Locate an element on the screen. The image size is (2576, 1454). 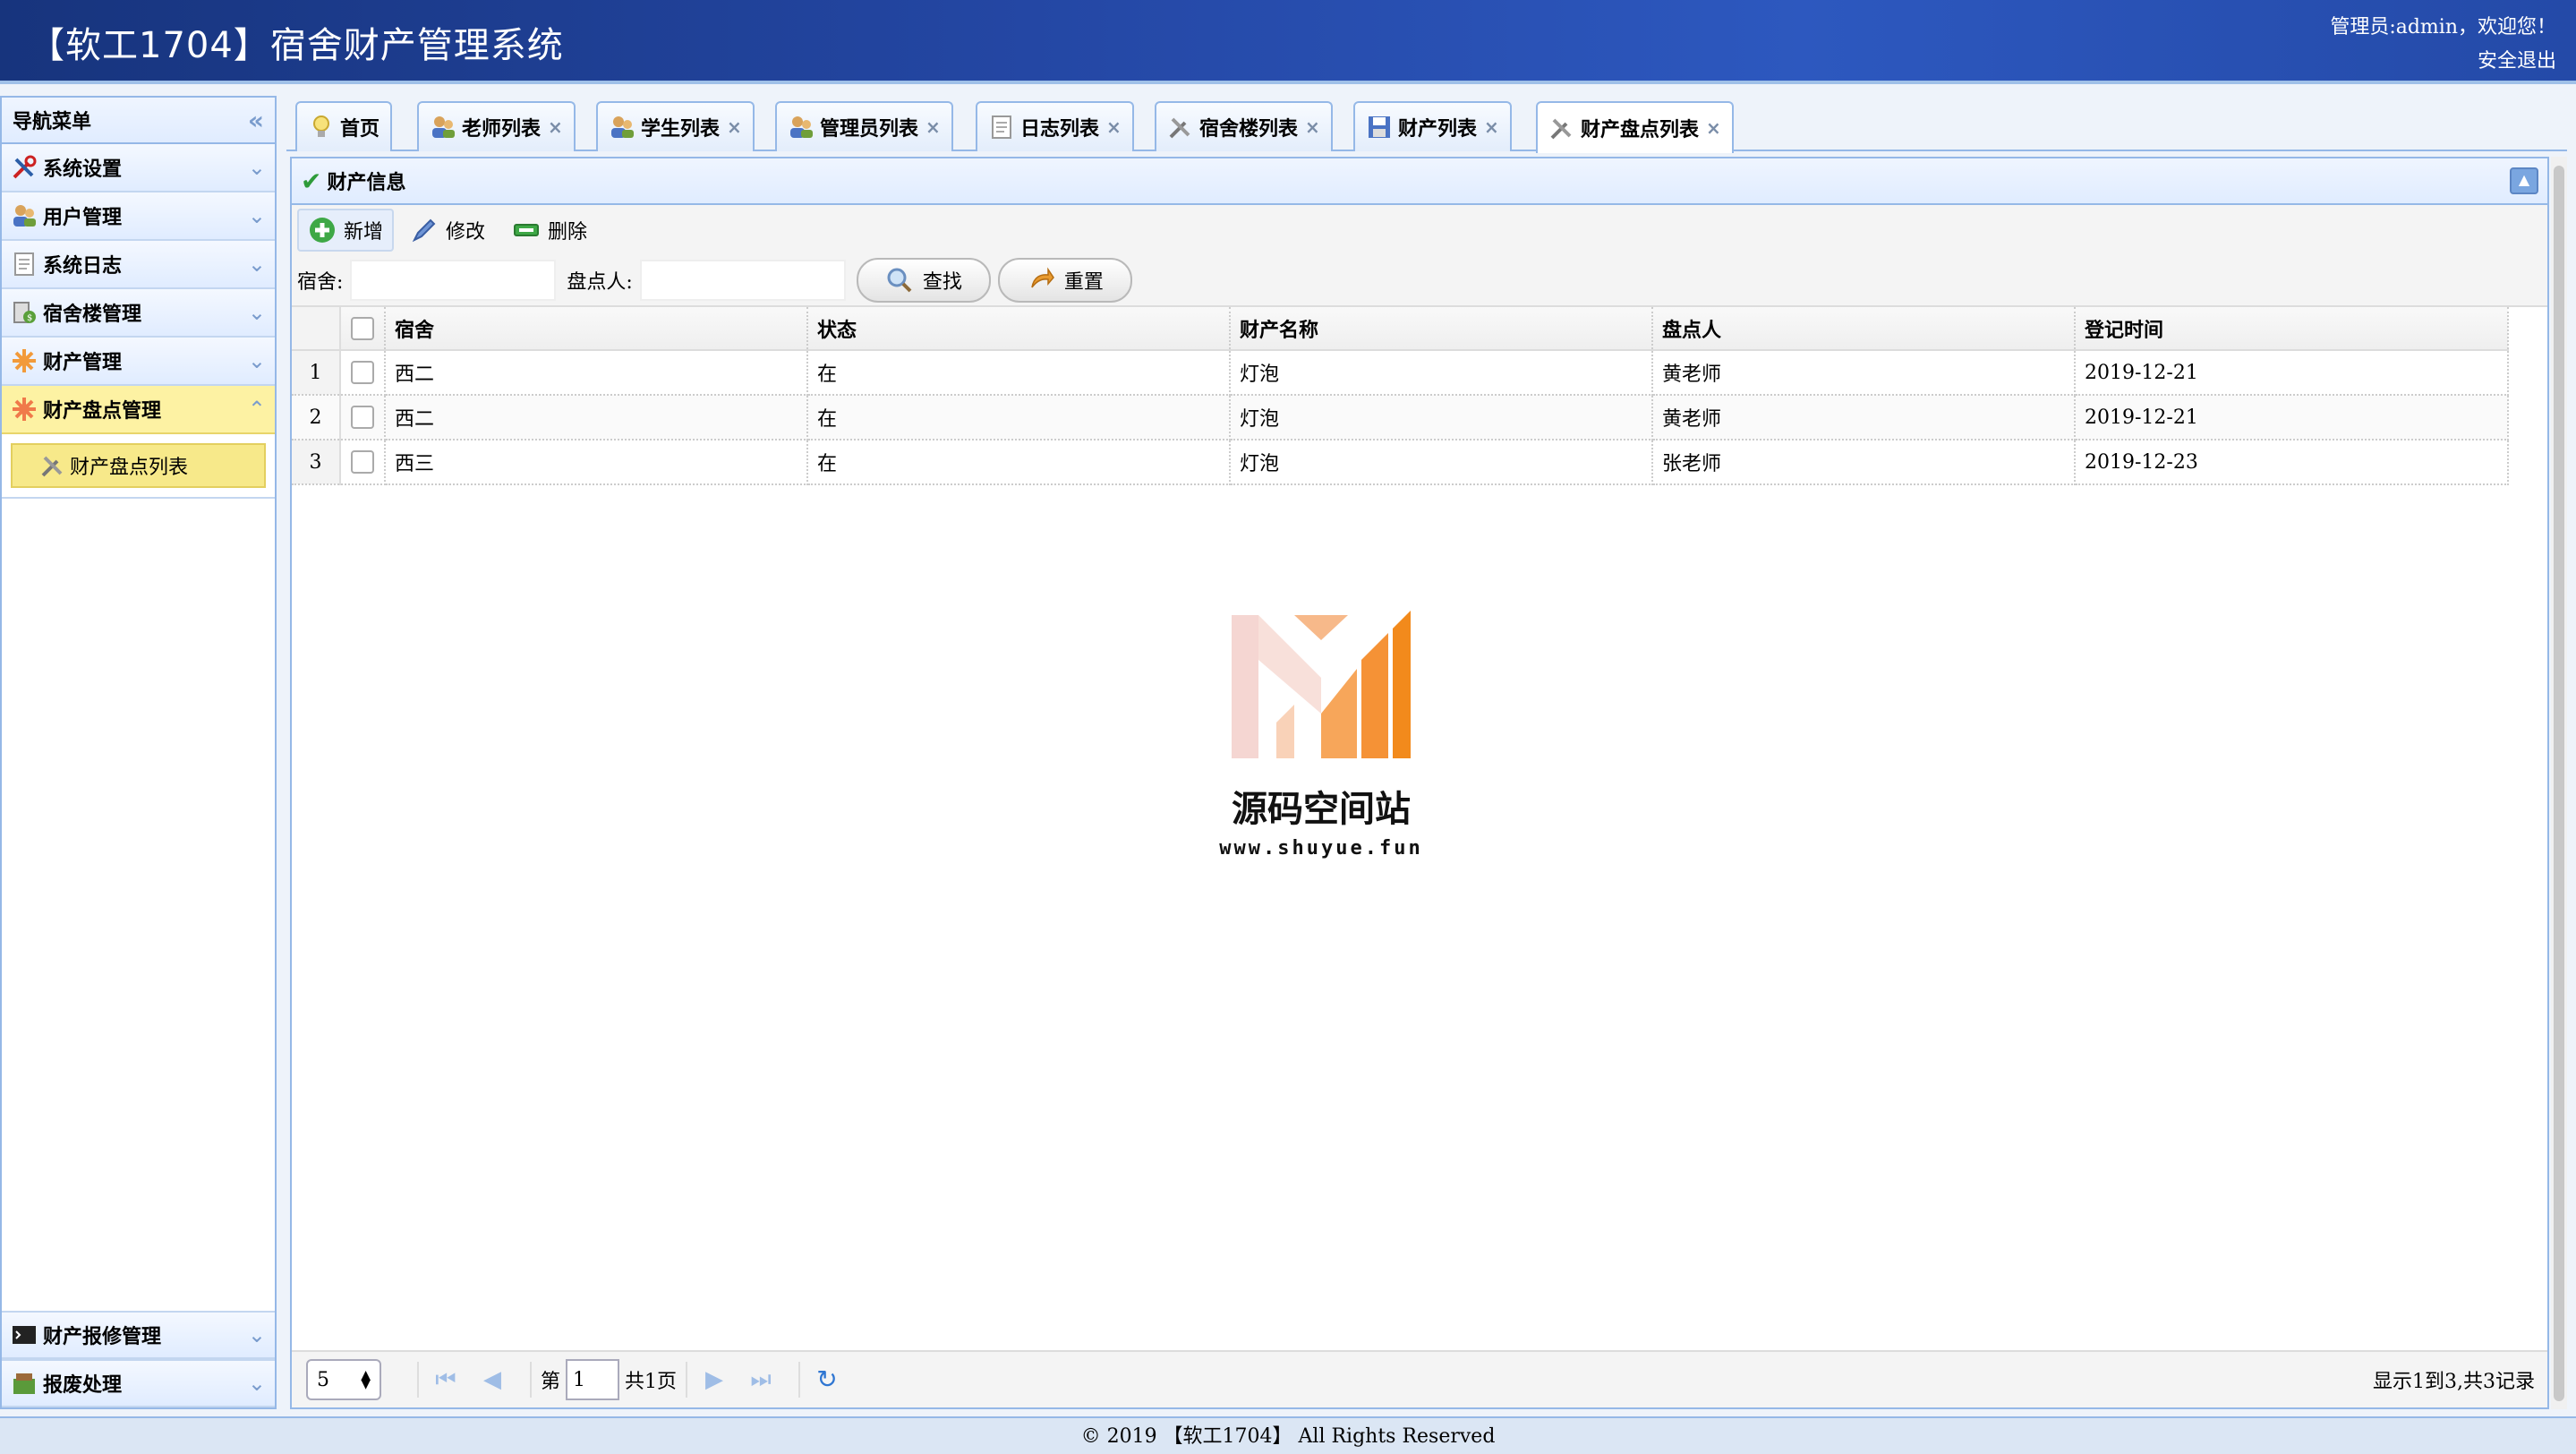
vertical-scrollbar is located at coordinates (2559, 783).